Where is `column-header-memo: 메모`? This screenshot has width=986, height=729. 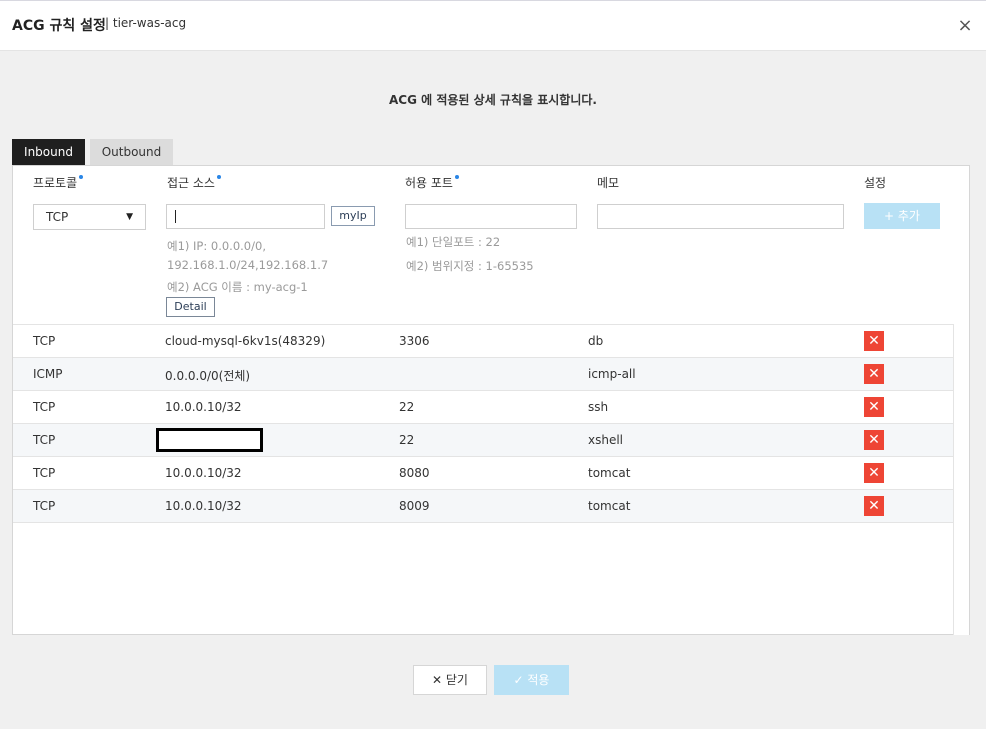
column-header-memo: 메모 is located at coordinates (608, 183).